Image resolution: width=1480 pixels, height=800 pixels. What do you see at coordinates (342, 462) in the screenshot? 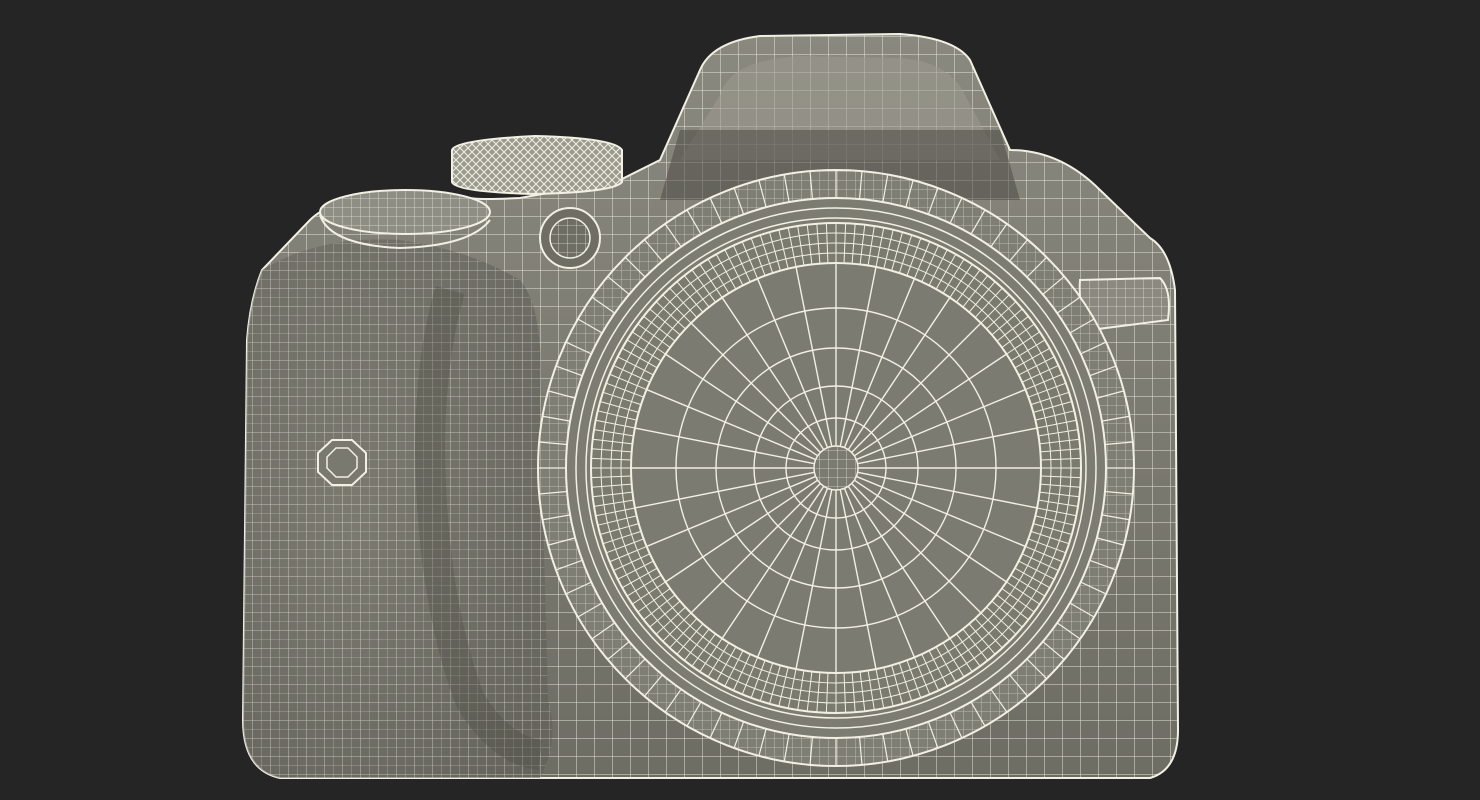
I see `infrared-receiver` at bounding box center [342, 462].